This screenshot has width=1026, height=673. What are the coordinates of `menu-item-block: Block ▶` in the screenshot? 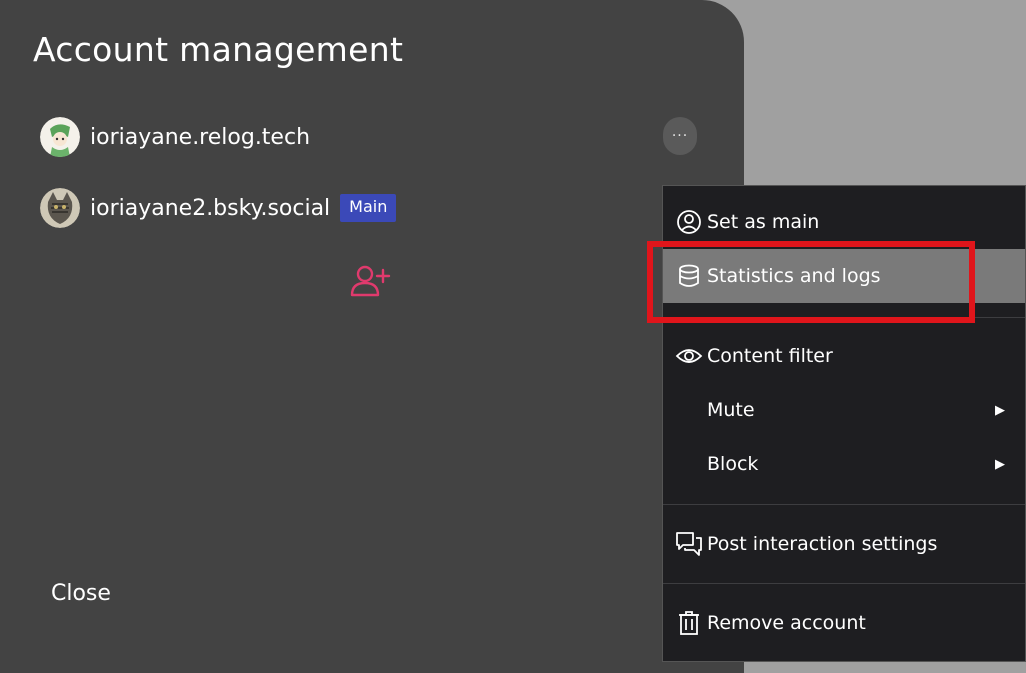 It's located at (844, 464).